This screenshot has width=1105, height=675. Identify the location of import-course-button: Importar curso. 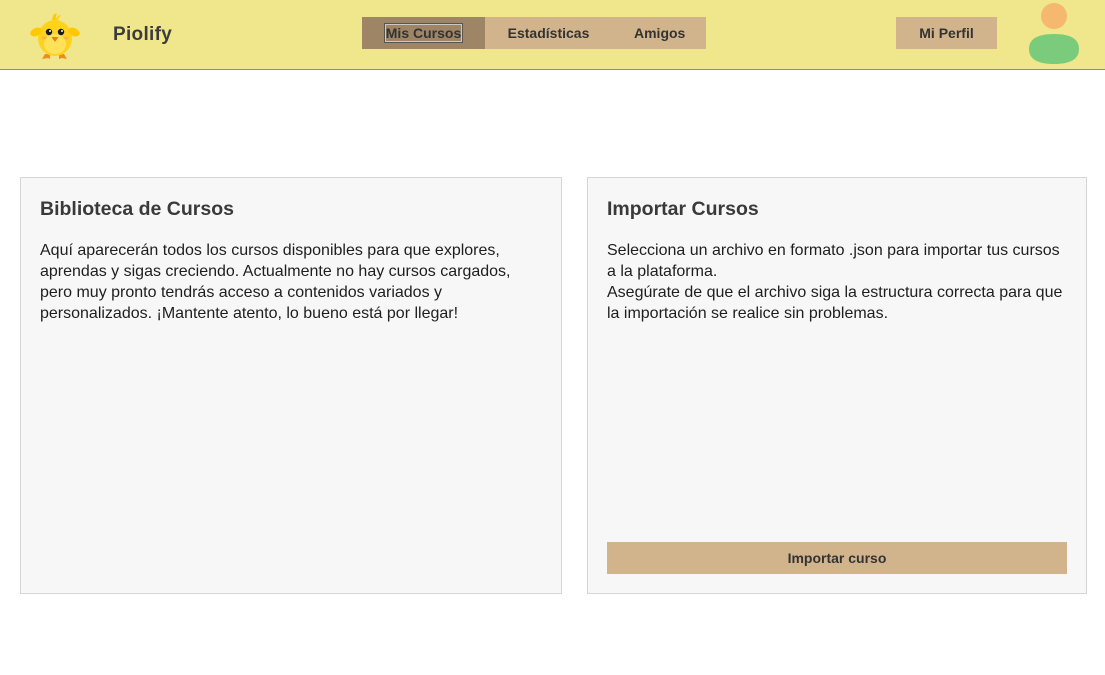
(837, 558).